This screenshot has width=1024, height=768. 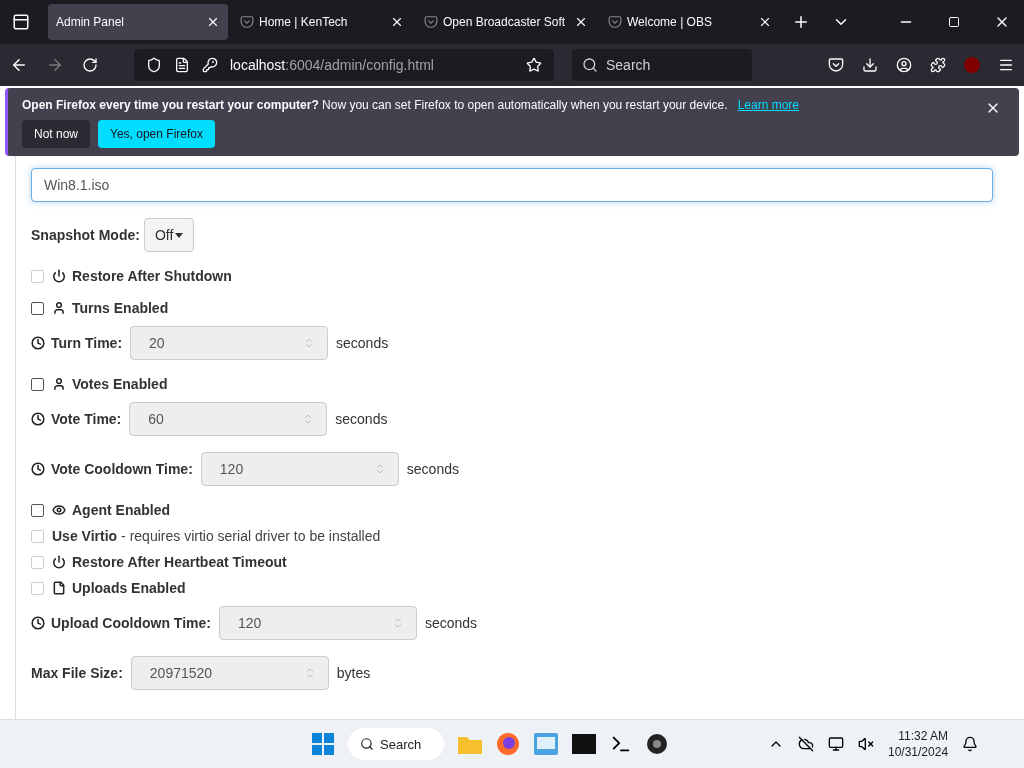 I want to click on cloud-off-icon, so click(x=806, y=744).